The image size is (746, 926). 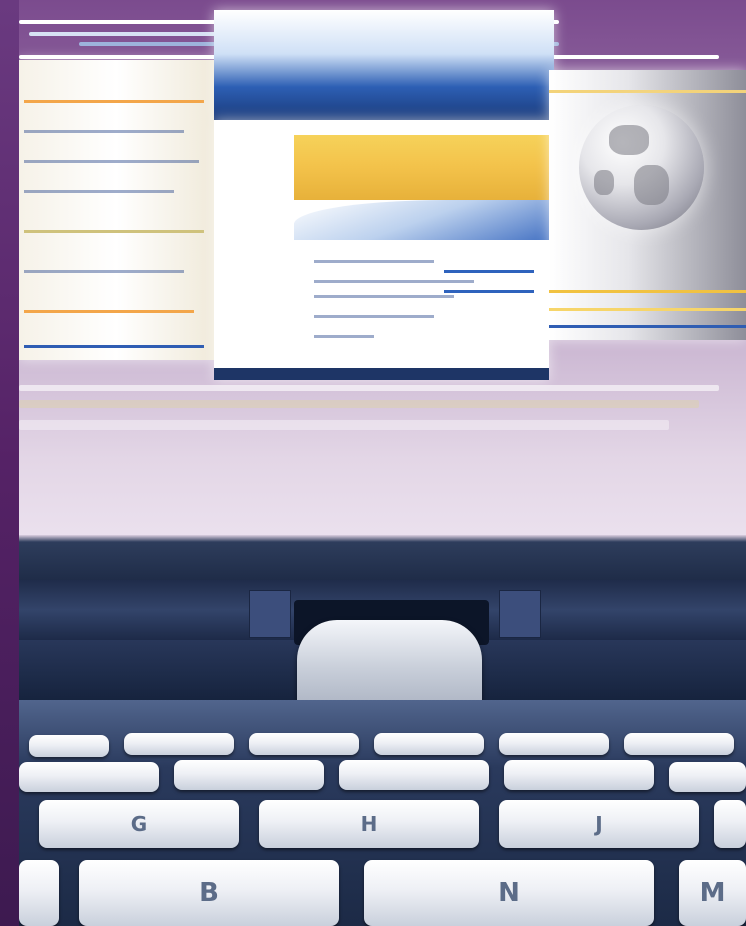 I want to click on key-label: N, so click(x=509, y=893).